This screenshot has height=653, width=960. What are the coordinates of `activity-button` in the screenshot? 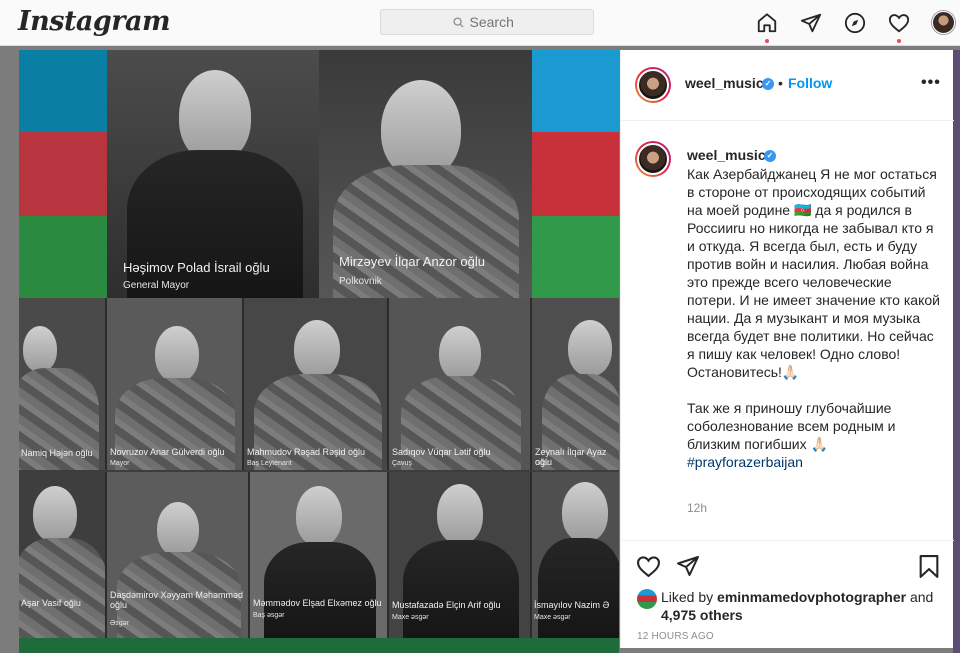 It's located at (899, 26).